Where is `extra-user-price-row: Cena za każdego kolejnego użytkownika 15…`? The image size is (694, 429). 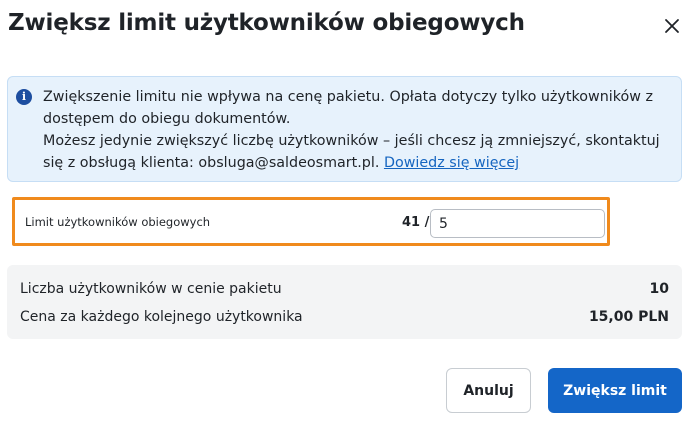 extra-user-price-row: Cena za każdego kolejnego użytkownika 15… is located at coordinates (344, 317).